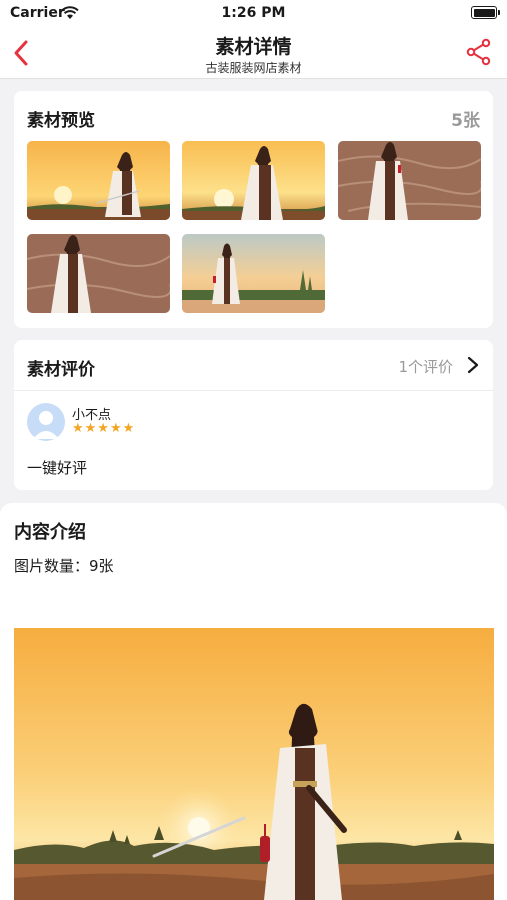 This screenshot has width=507, height=900. I want to click on avatar, so click(46, 422).